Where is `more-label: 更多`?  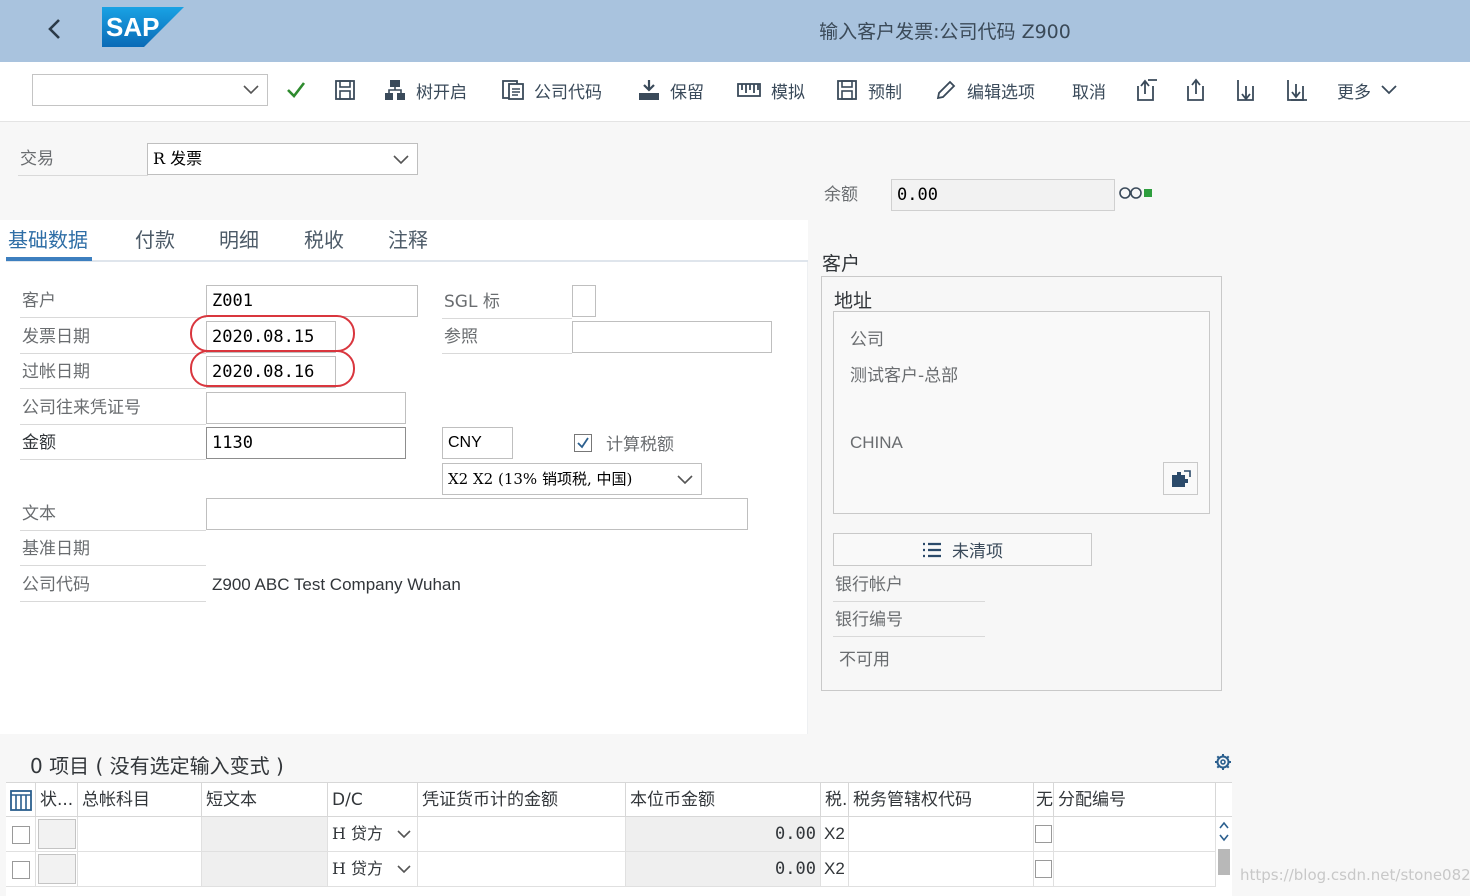 more-label: 更多 is located at coordinates (1354, 92).